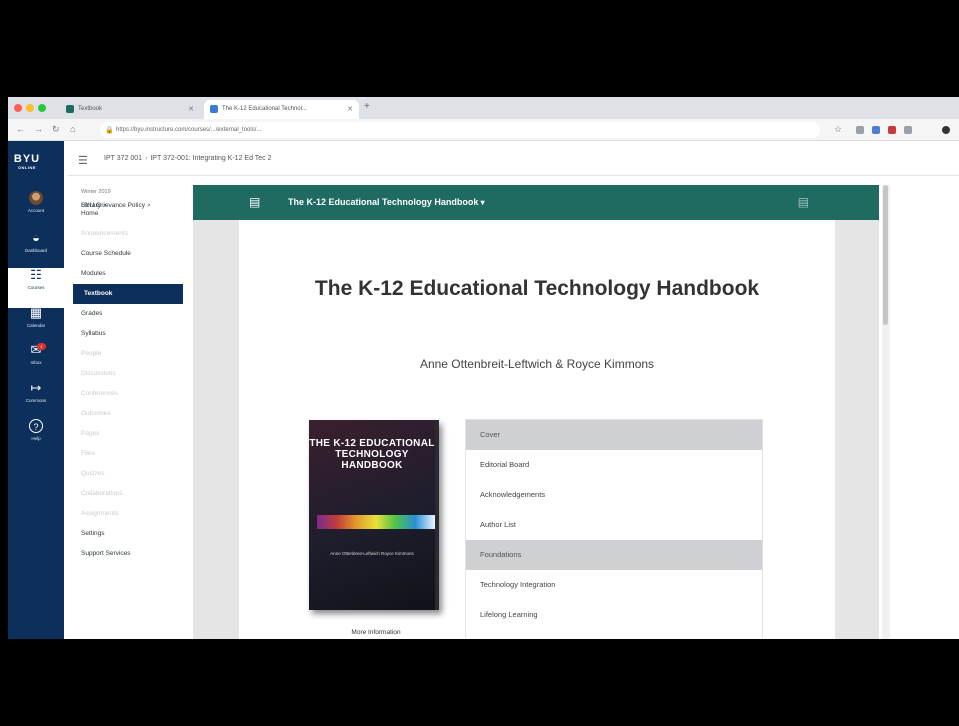  I want to click on forward-icon: →, so click(38, 129).